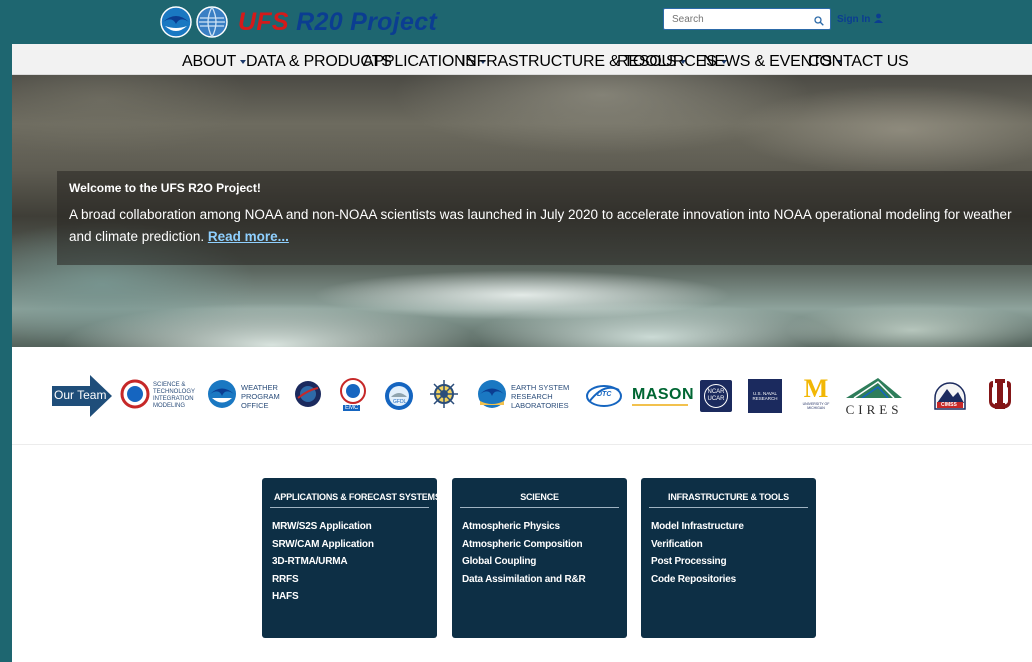 The height and width of the screenshot is (662, 1032). I want to click on card-title: APPLICATIONS & FORECAST SYSTEMS, so click(355, 493).